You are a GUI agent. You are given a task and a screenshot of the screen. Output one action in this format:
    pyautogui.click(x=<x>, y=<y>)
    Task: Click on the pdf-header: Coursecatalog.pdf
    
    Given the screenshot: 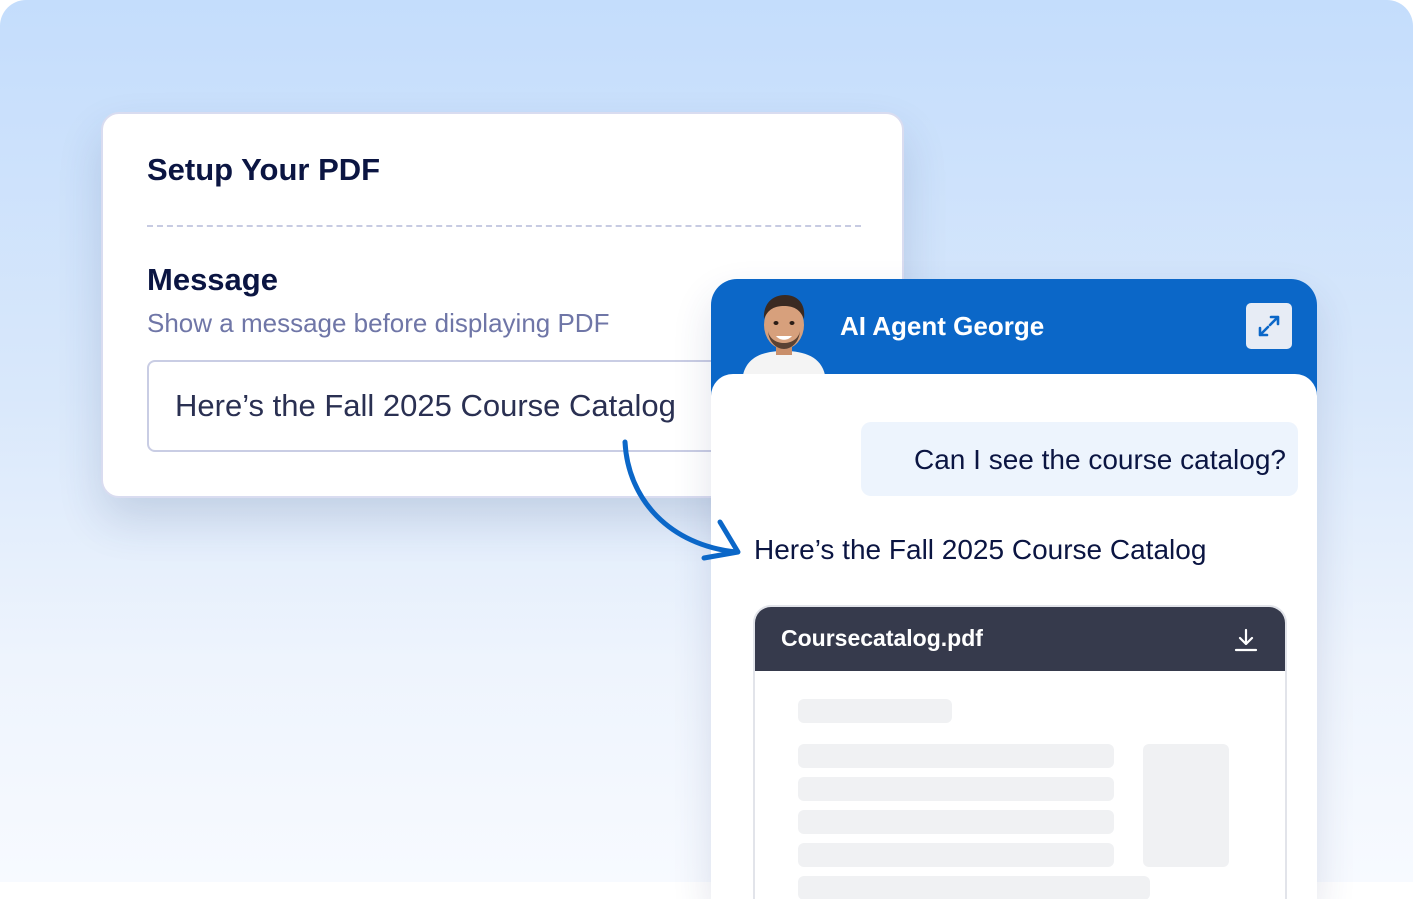 What is the action you would take?
    pyautogui.click(x=1020, y=639)
    